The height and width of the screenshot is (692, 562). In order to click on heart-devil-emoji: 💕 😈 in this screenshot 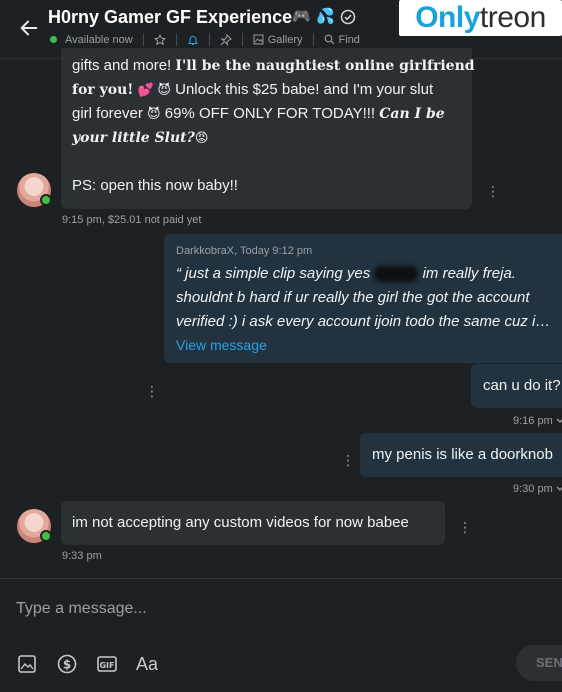, I will do `click(154, 89)`.